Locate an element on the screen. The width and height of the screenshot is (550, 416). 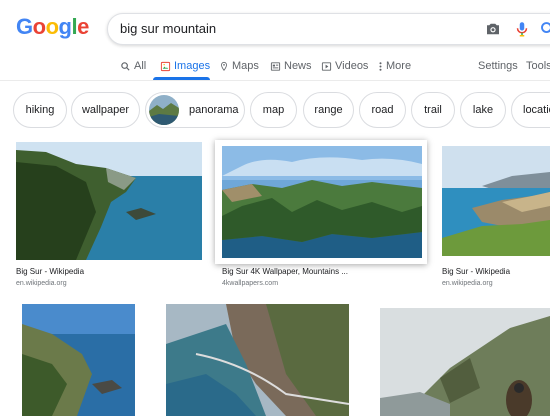
settings-link: Settings is located at coordinates (498, 66).